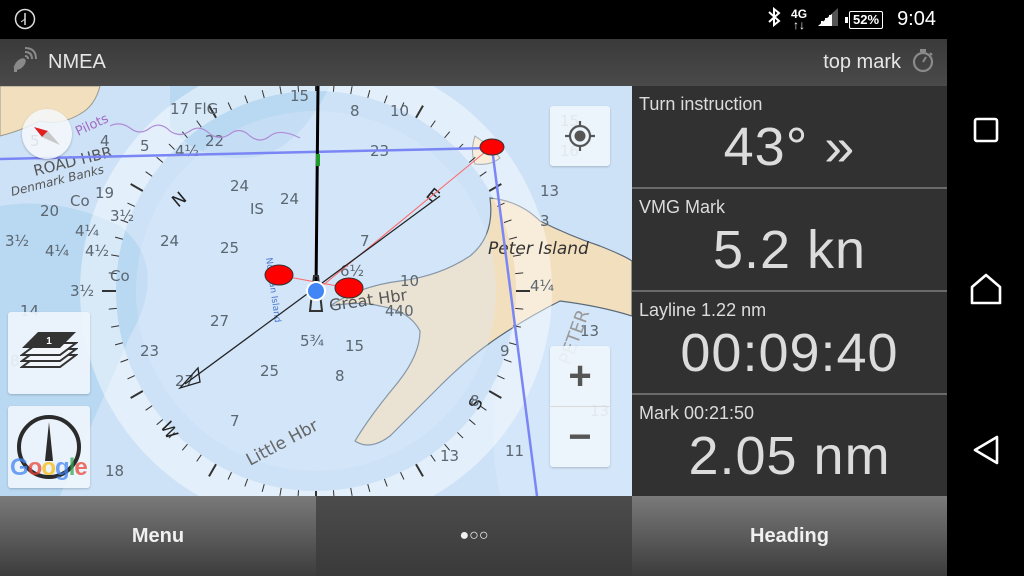 The width and height of the screenshot is (1024, 576). What do you see at coordinates (194, 109) in the screenshot?
I see `svg-text: 17 FlG` at bounding box center [194, 109].